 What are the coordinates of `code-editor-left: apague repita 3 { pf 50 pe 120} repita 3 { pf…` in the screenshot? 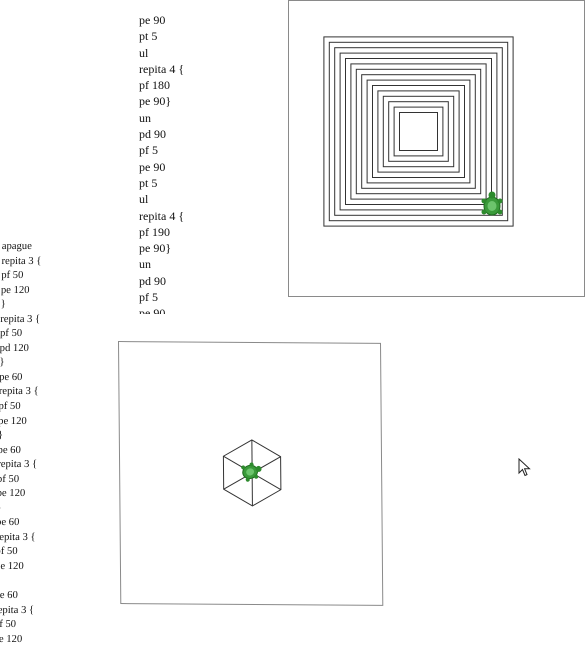 It's located at (46, 445).